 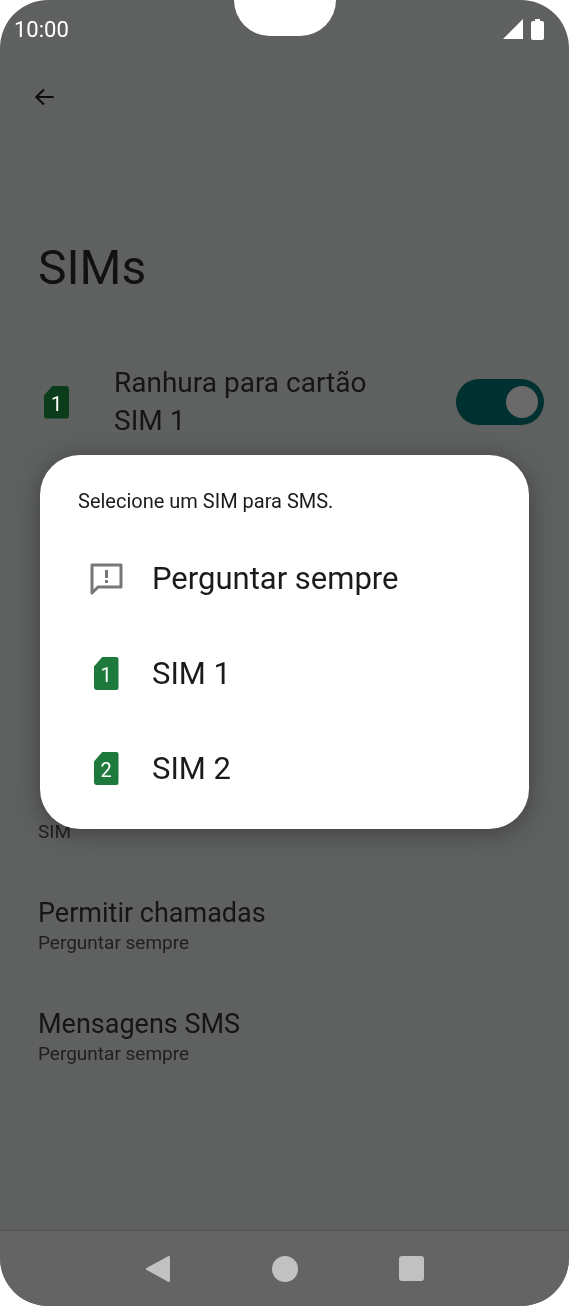 What do you see at coordinates (241, 402) in the screenshot?
I see `sim-slot-label: Ranhura para cartão SIM 1` at bounding box center [241, 402].